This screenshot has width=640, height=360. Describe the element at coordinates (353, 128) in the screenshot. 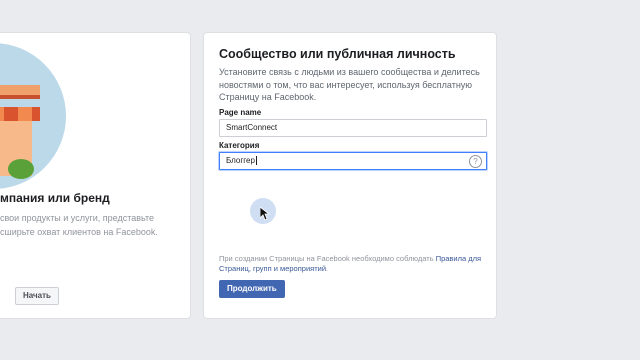

I see `page-name-input: SmartConnect` at that location.